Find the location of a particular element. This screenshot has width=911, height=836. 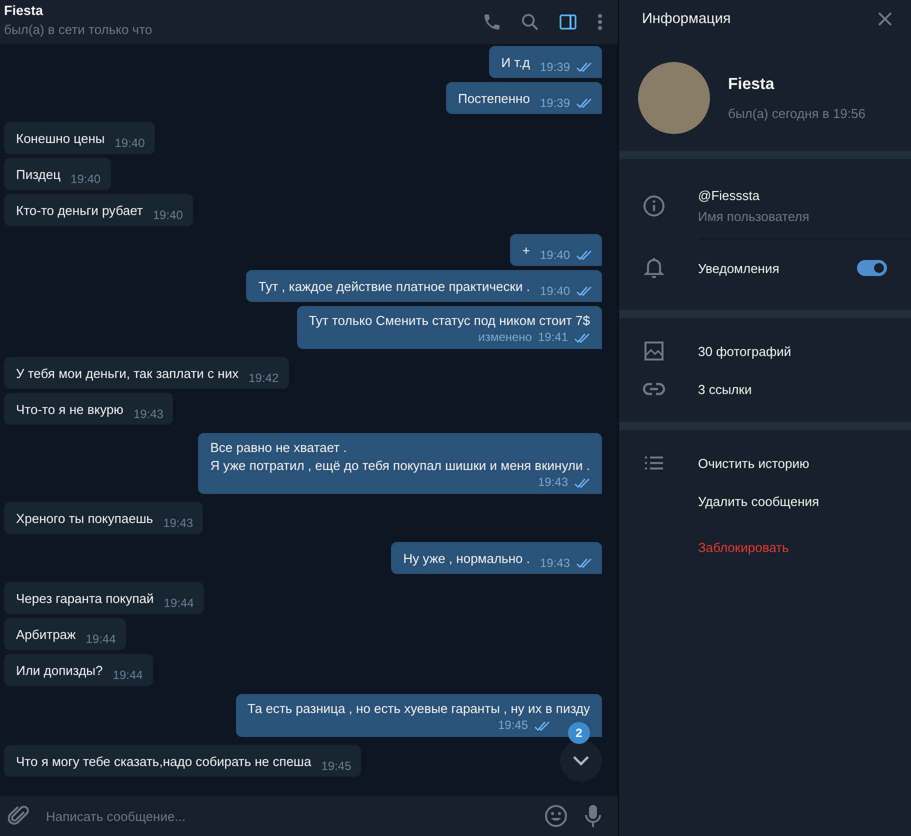

notifications-label: Уведомления is located at coordinates (739, 268).